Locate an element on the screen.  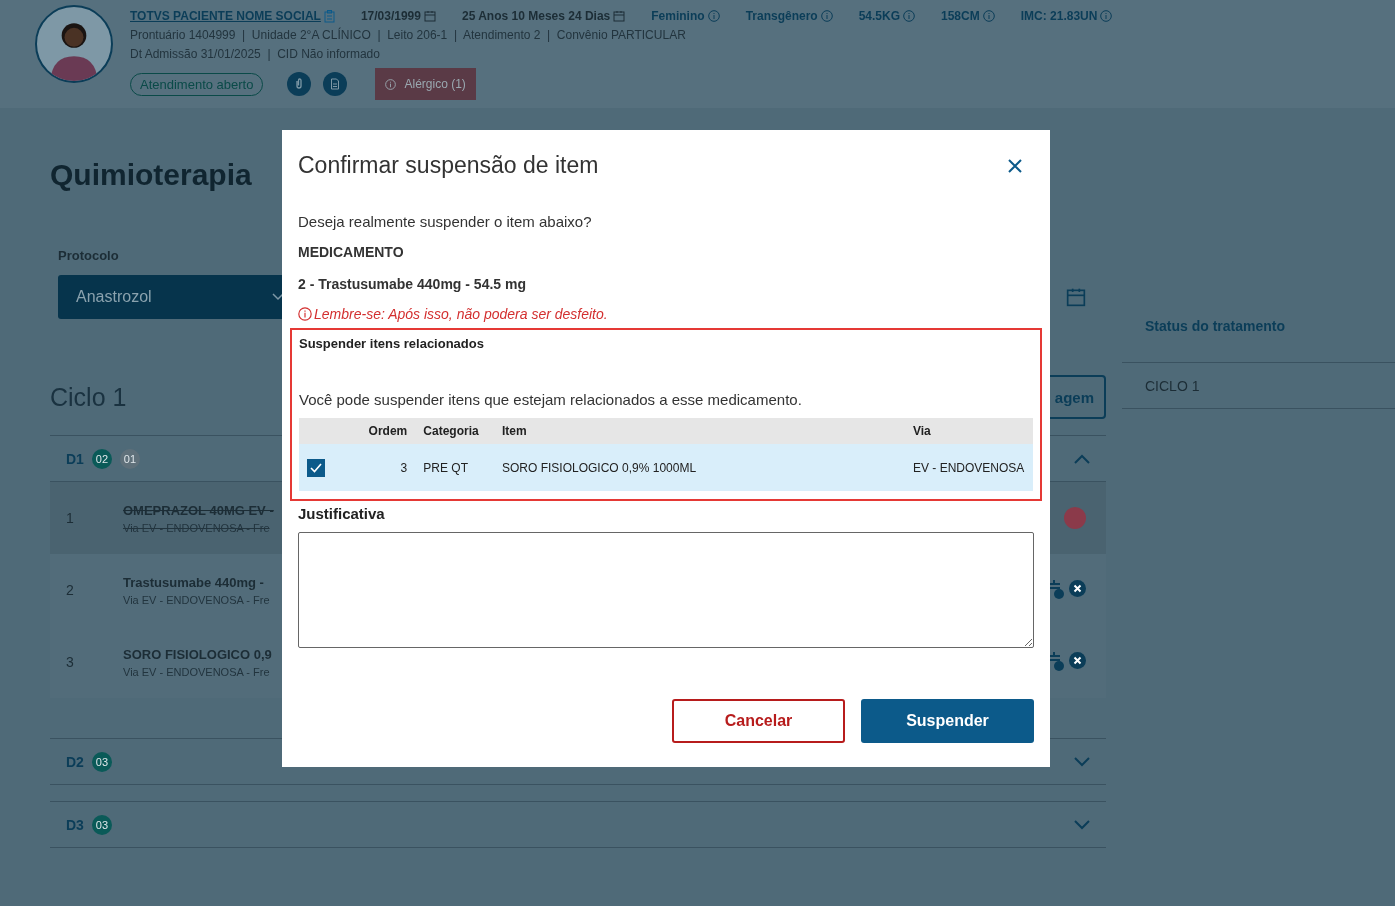
day-label: D2 is located at coordinates (75, 761).